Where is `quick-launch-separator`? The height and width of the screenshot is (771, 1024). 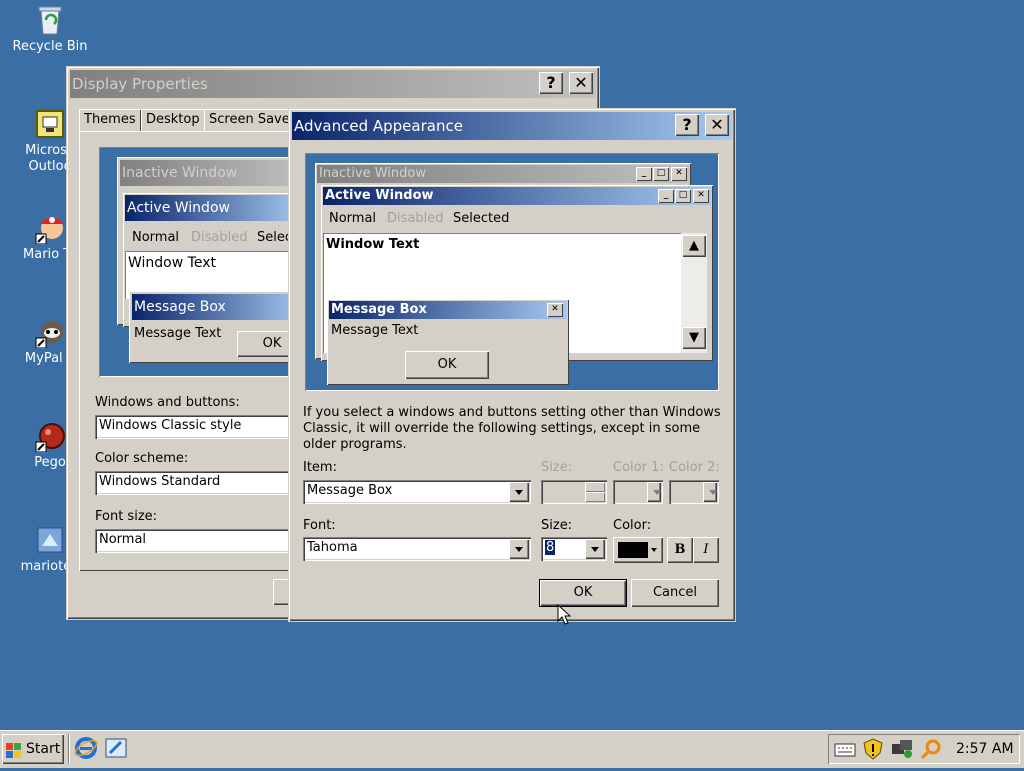
quick-launch-separator is located at coordinates (69, 749).